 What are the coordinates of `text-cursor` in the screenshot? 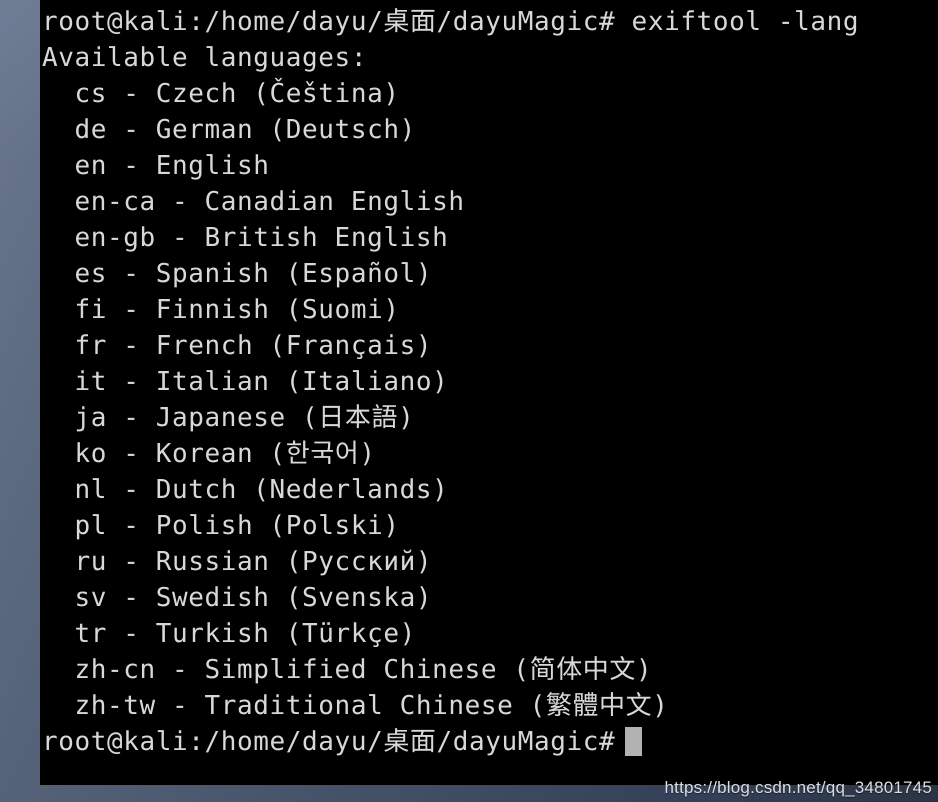 It's located at (634, 741).